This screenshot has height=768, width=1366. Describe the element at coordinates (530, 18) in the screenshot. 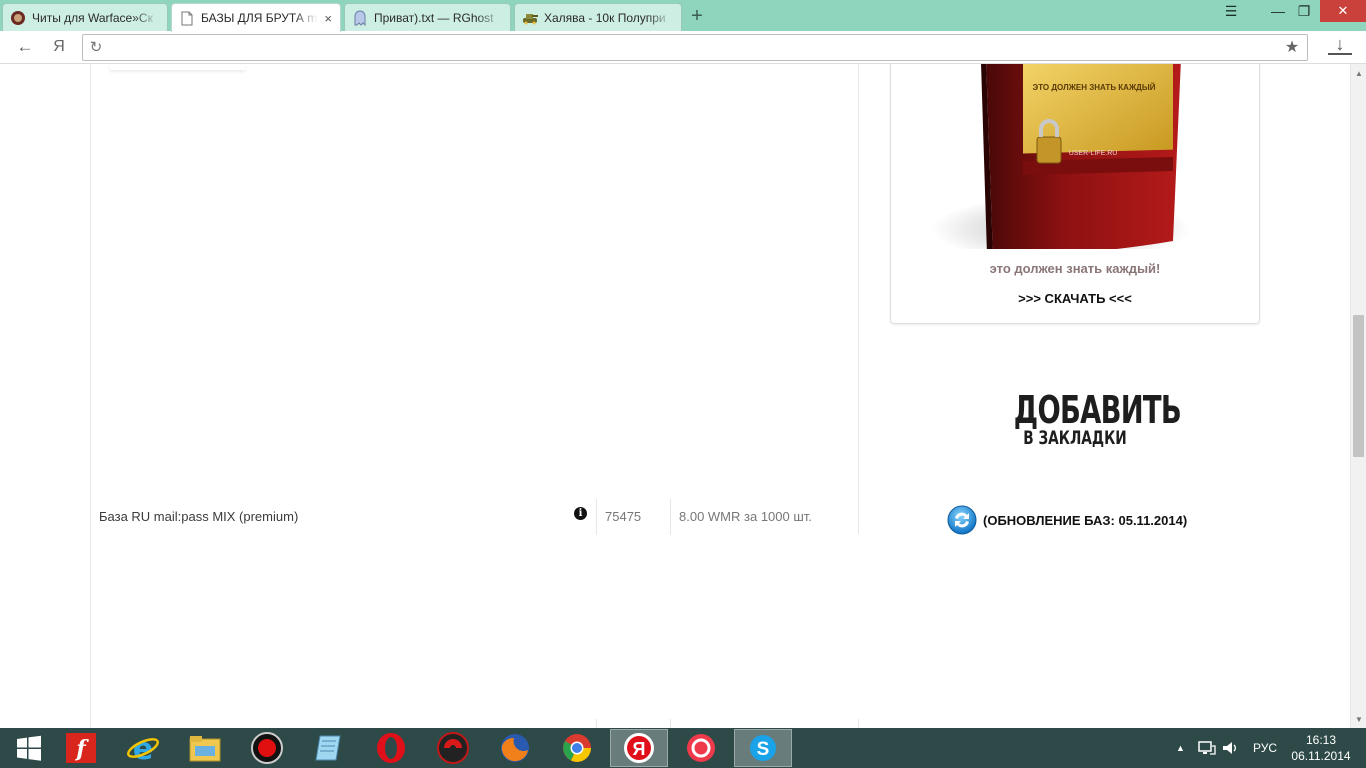

I see `tank-favicon-icon` at that location.